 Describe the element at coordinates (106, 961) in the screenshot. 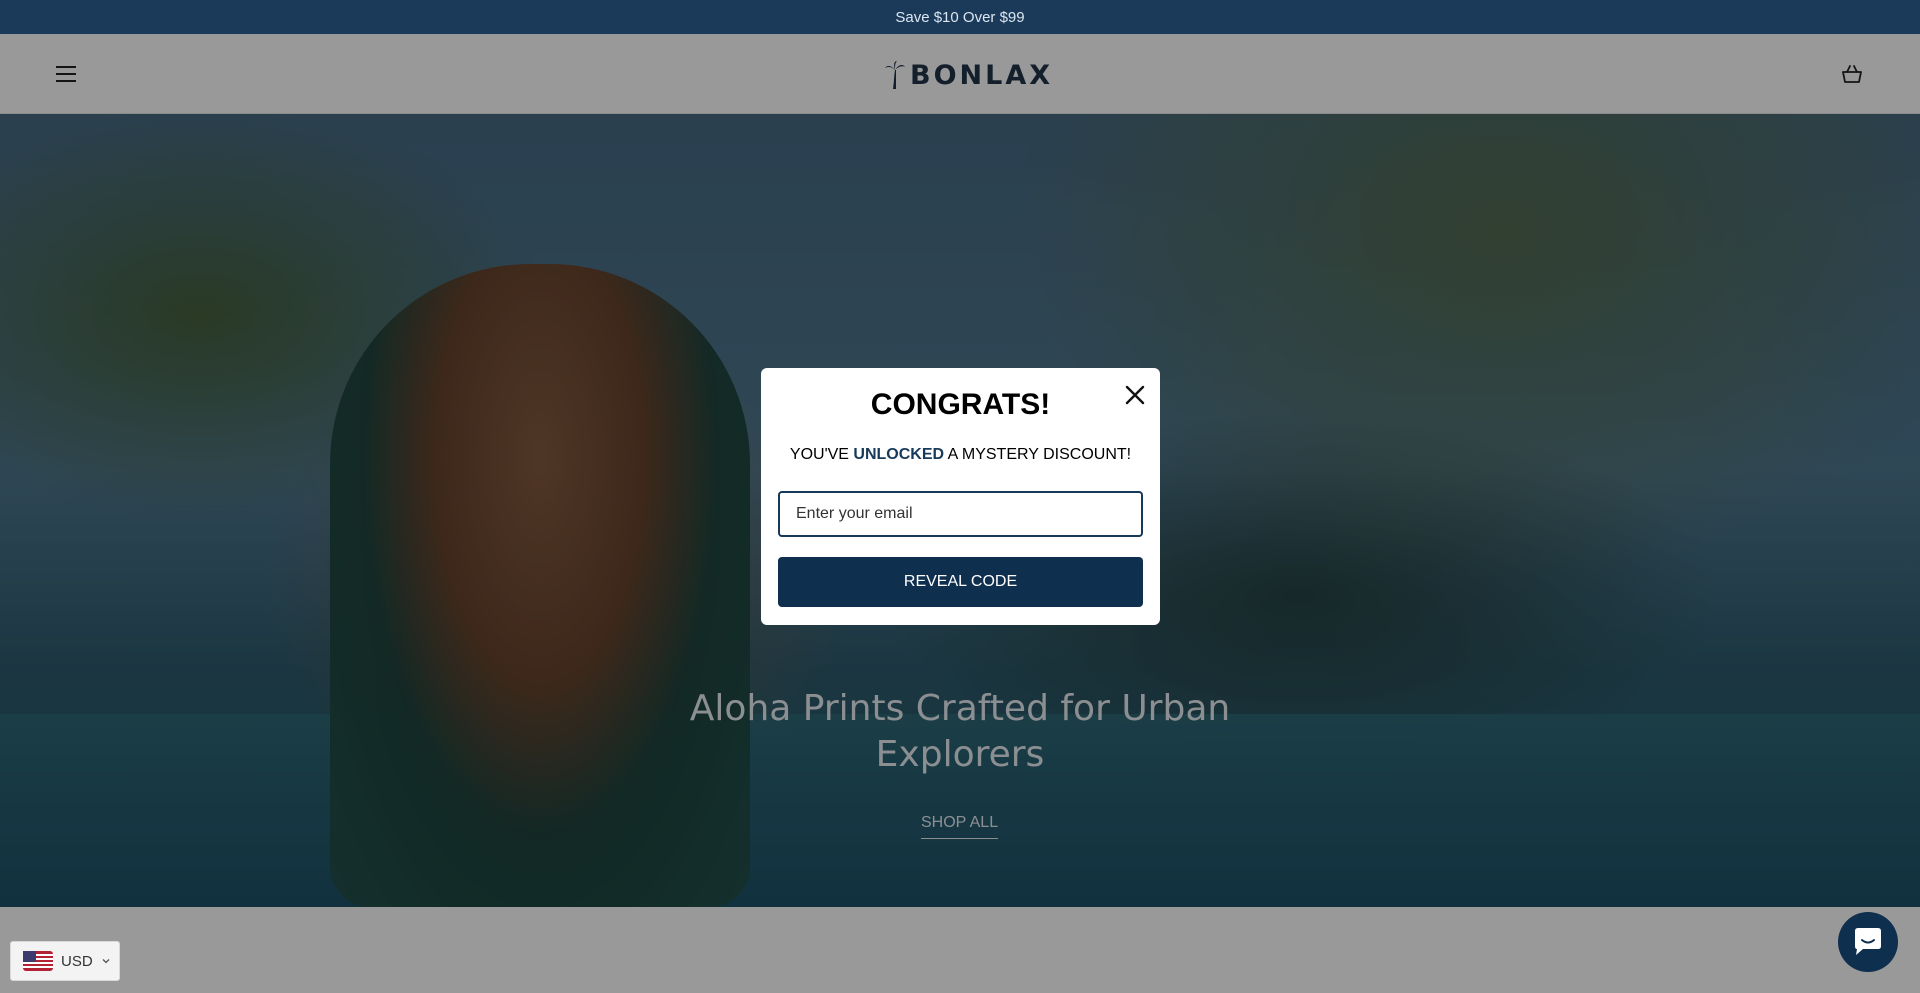

I see `chevron-down-icon` at that location.